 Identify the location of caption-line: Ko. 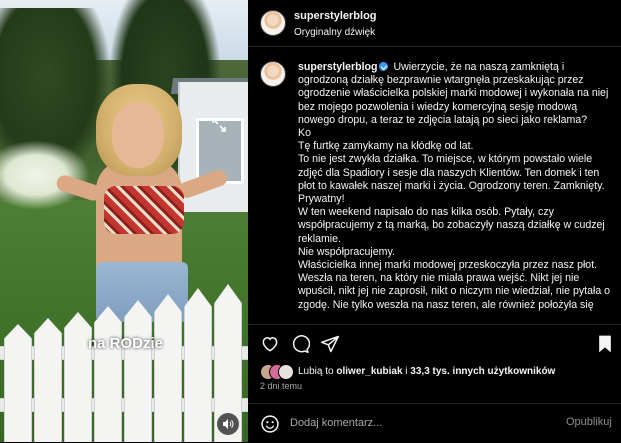
(304, 133).